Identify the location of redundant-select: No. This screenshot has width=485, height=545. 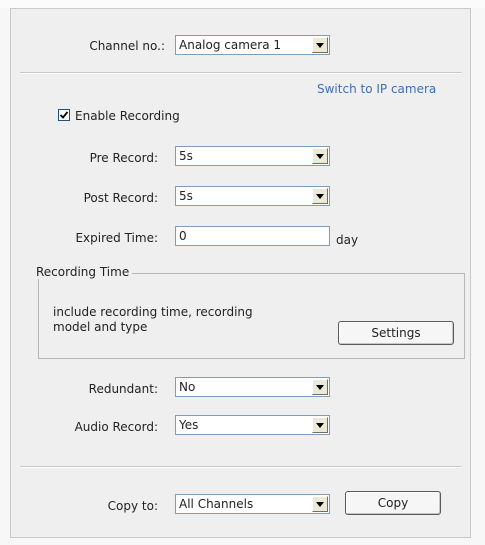
(252, 387).